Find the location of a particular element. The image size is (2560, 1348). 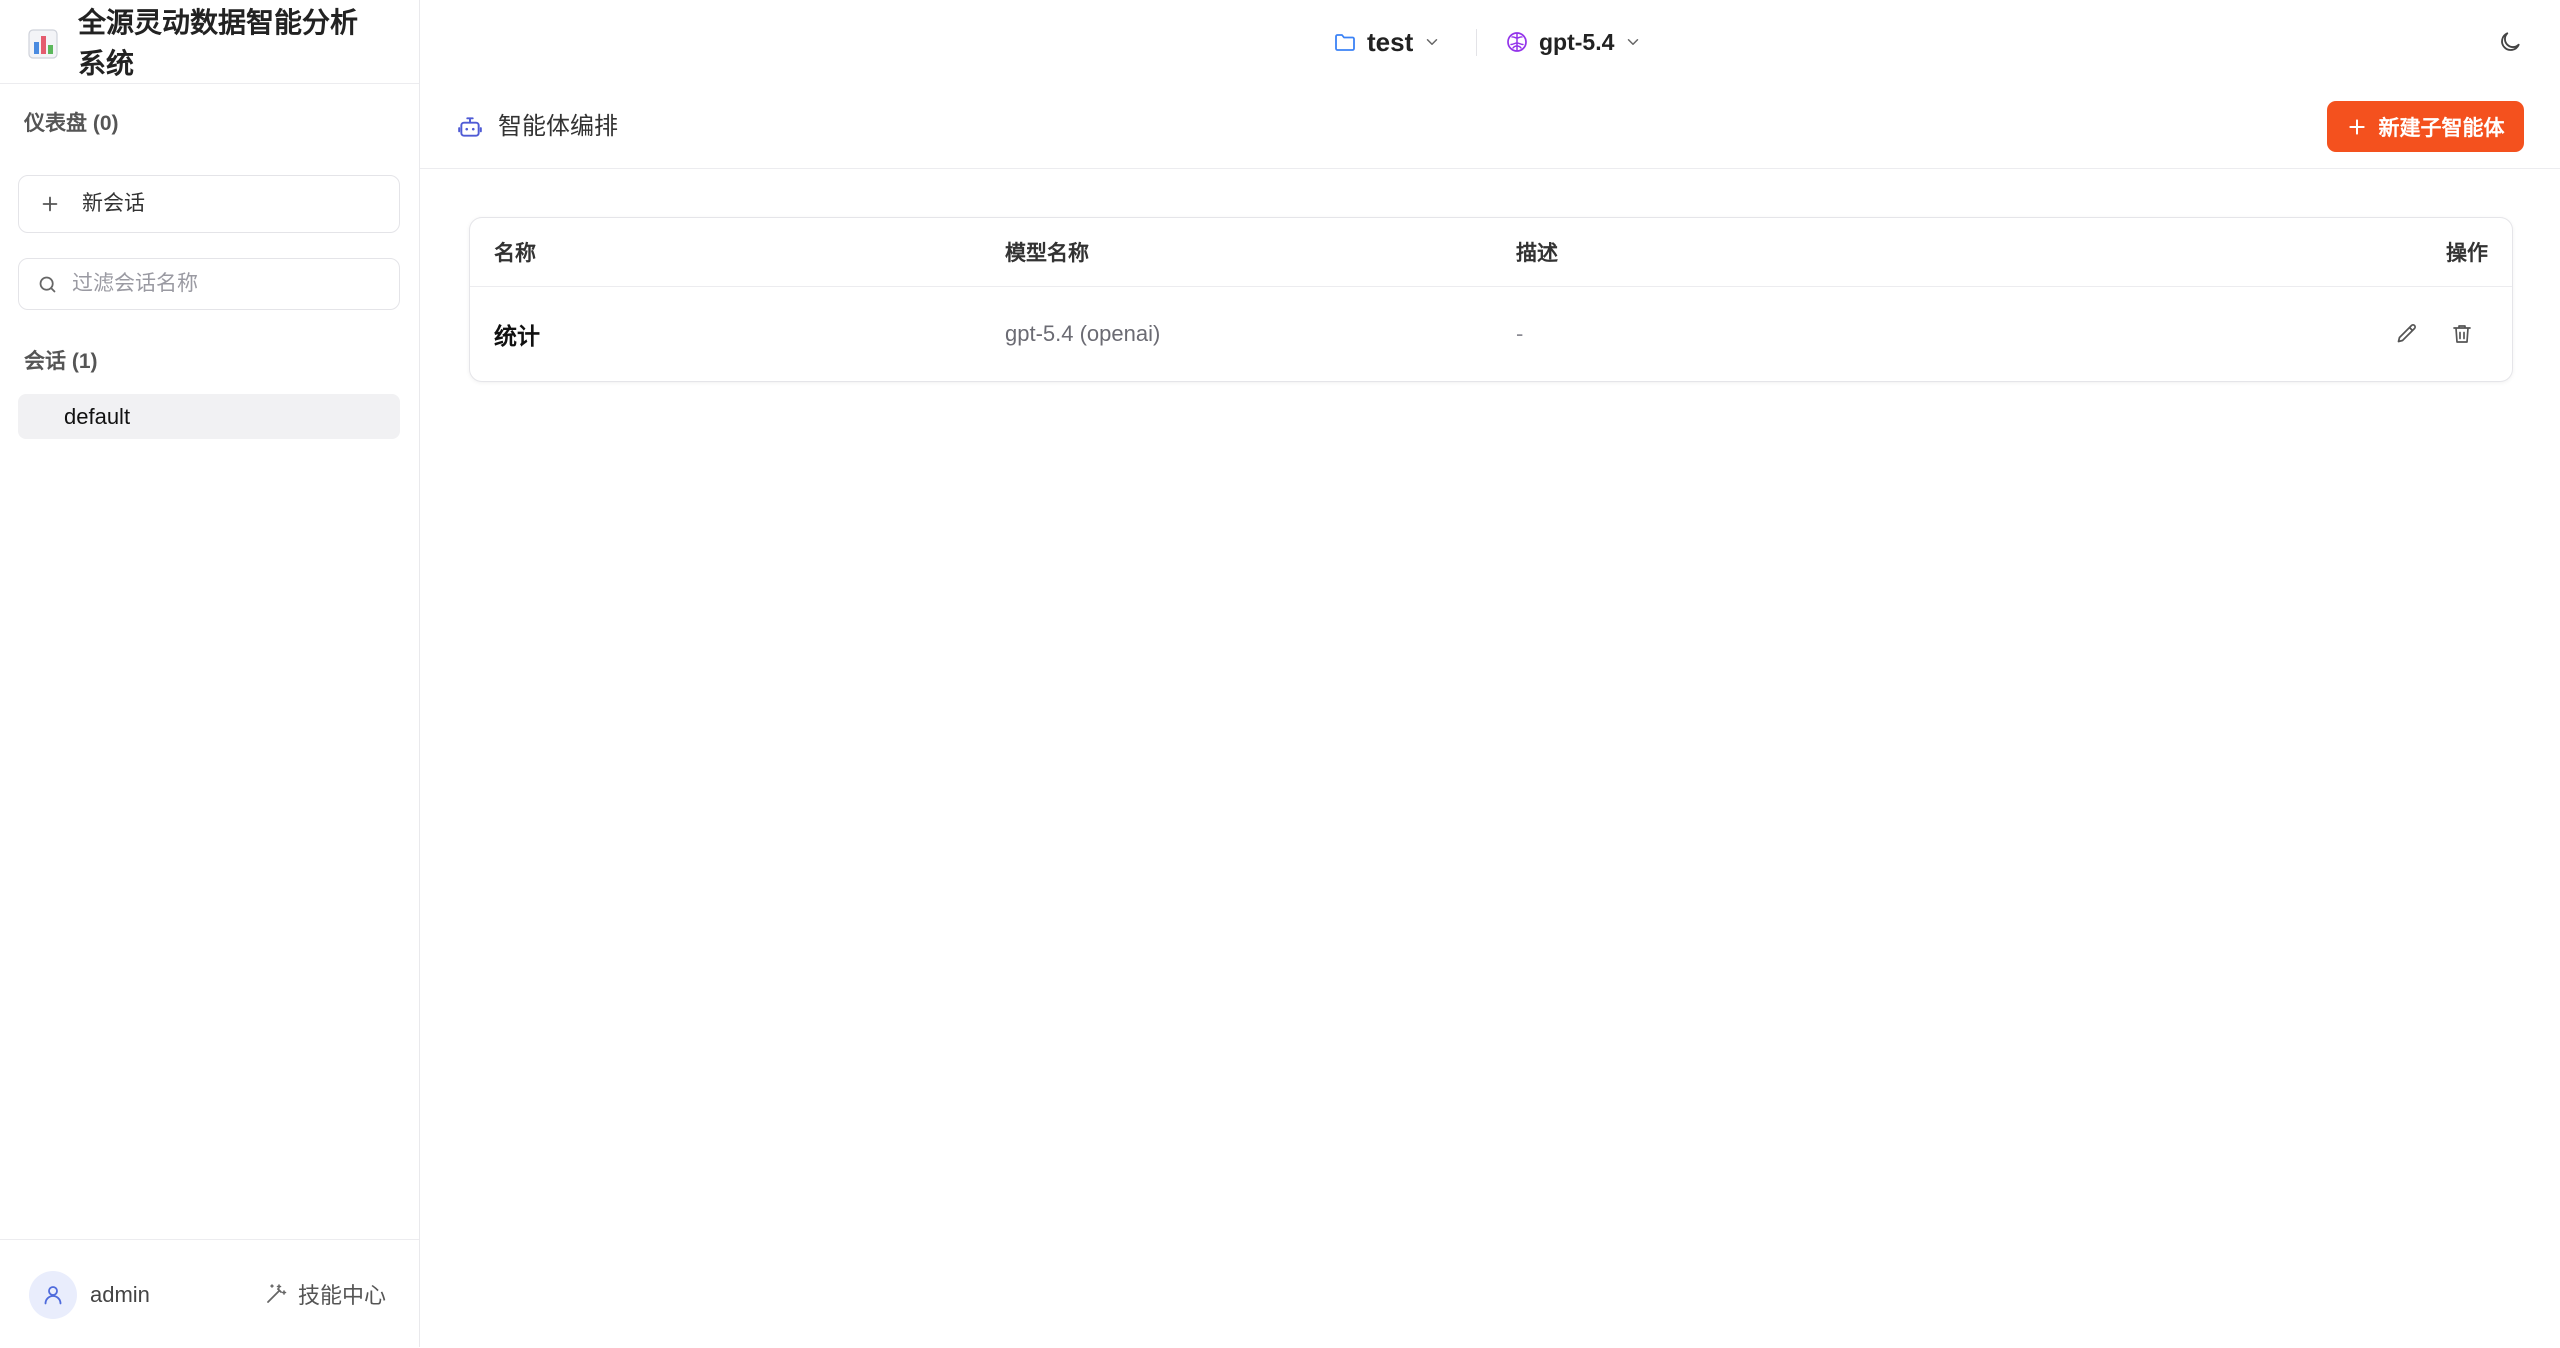

new-sub-agent-button: 新建子智能体 is located at coordinates (2425, 126).